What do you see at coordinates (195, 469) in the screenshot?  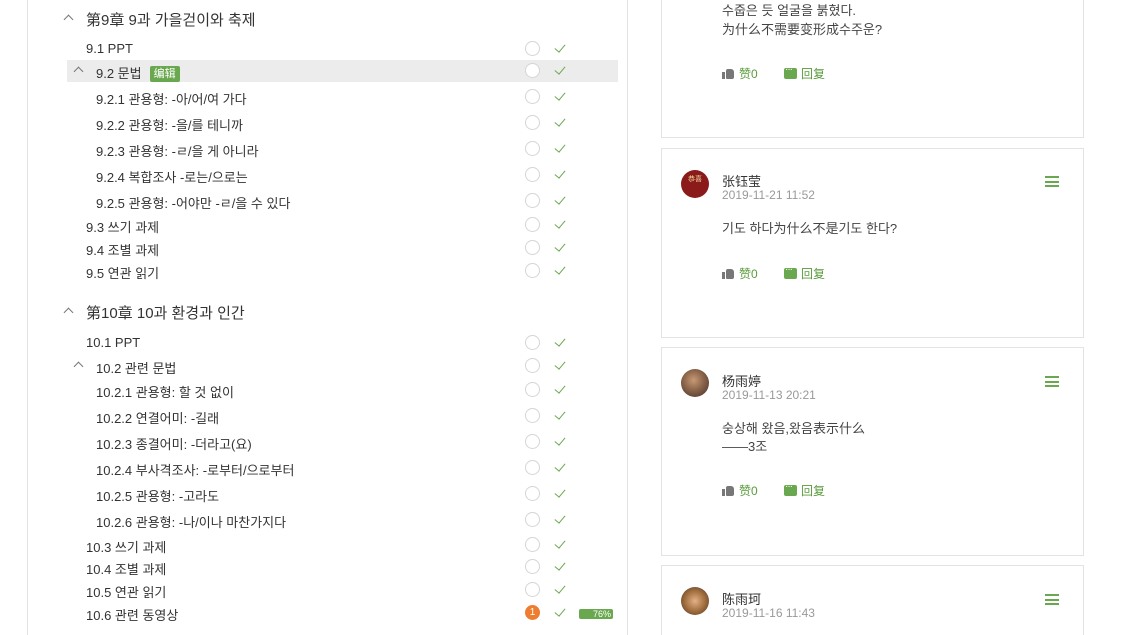 I see `tree-item-label: 10.2.4 부사격조사: -로부터/으로부터` at bounding box center [195, 469].